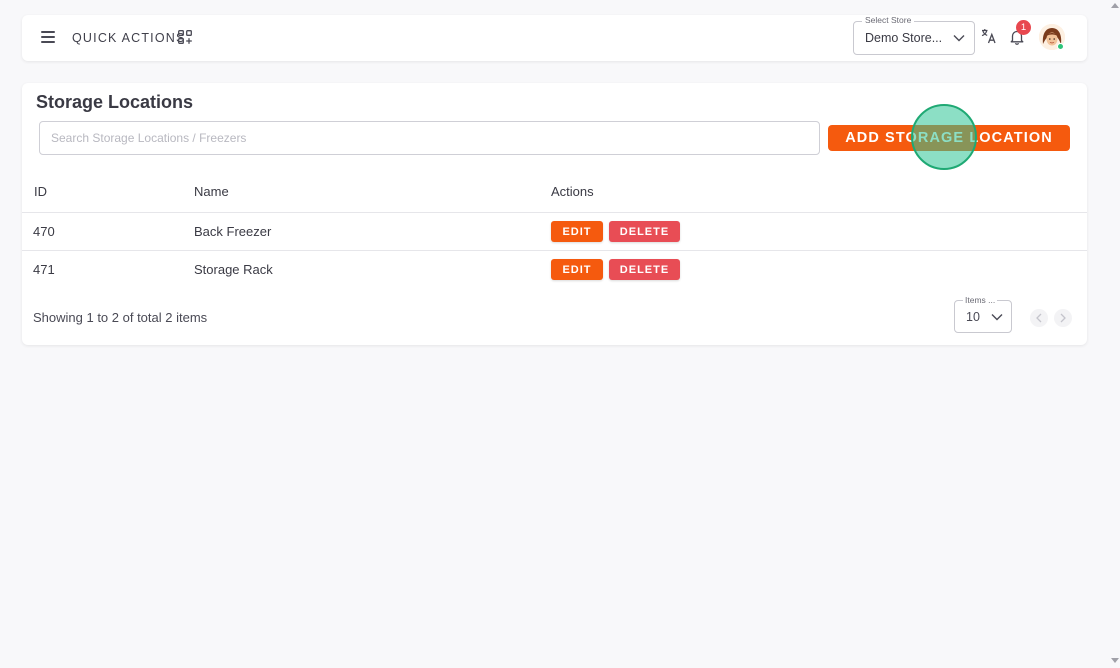  Describe the element at coordinates (949, 138) in the screenshot. I see `add-storage-location-button: ADD STORAGE LOCATION` at that location.